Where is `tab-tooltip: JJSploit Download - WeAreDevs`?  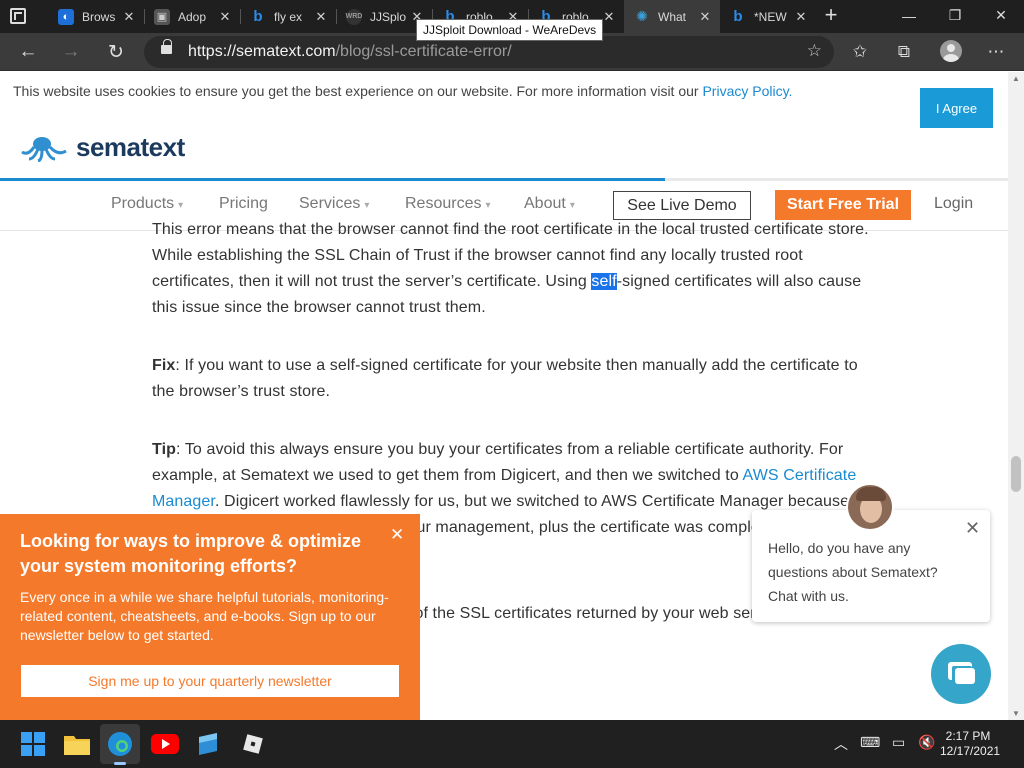
tab-tooltip: JJSploit Download - WeAreDevs is located at coordinates (510, 30).